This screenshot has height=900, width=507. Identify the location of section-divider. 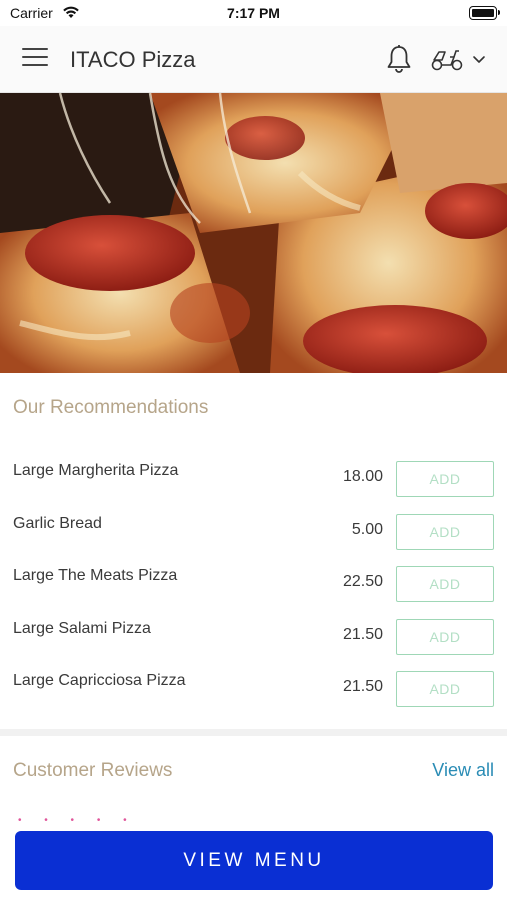
(253, 732).